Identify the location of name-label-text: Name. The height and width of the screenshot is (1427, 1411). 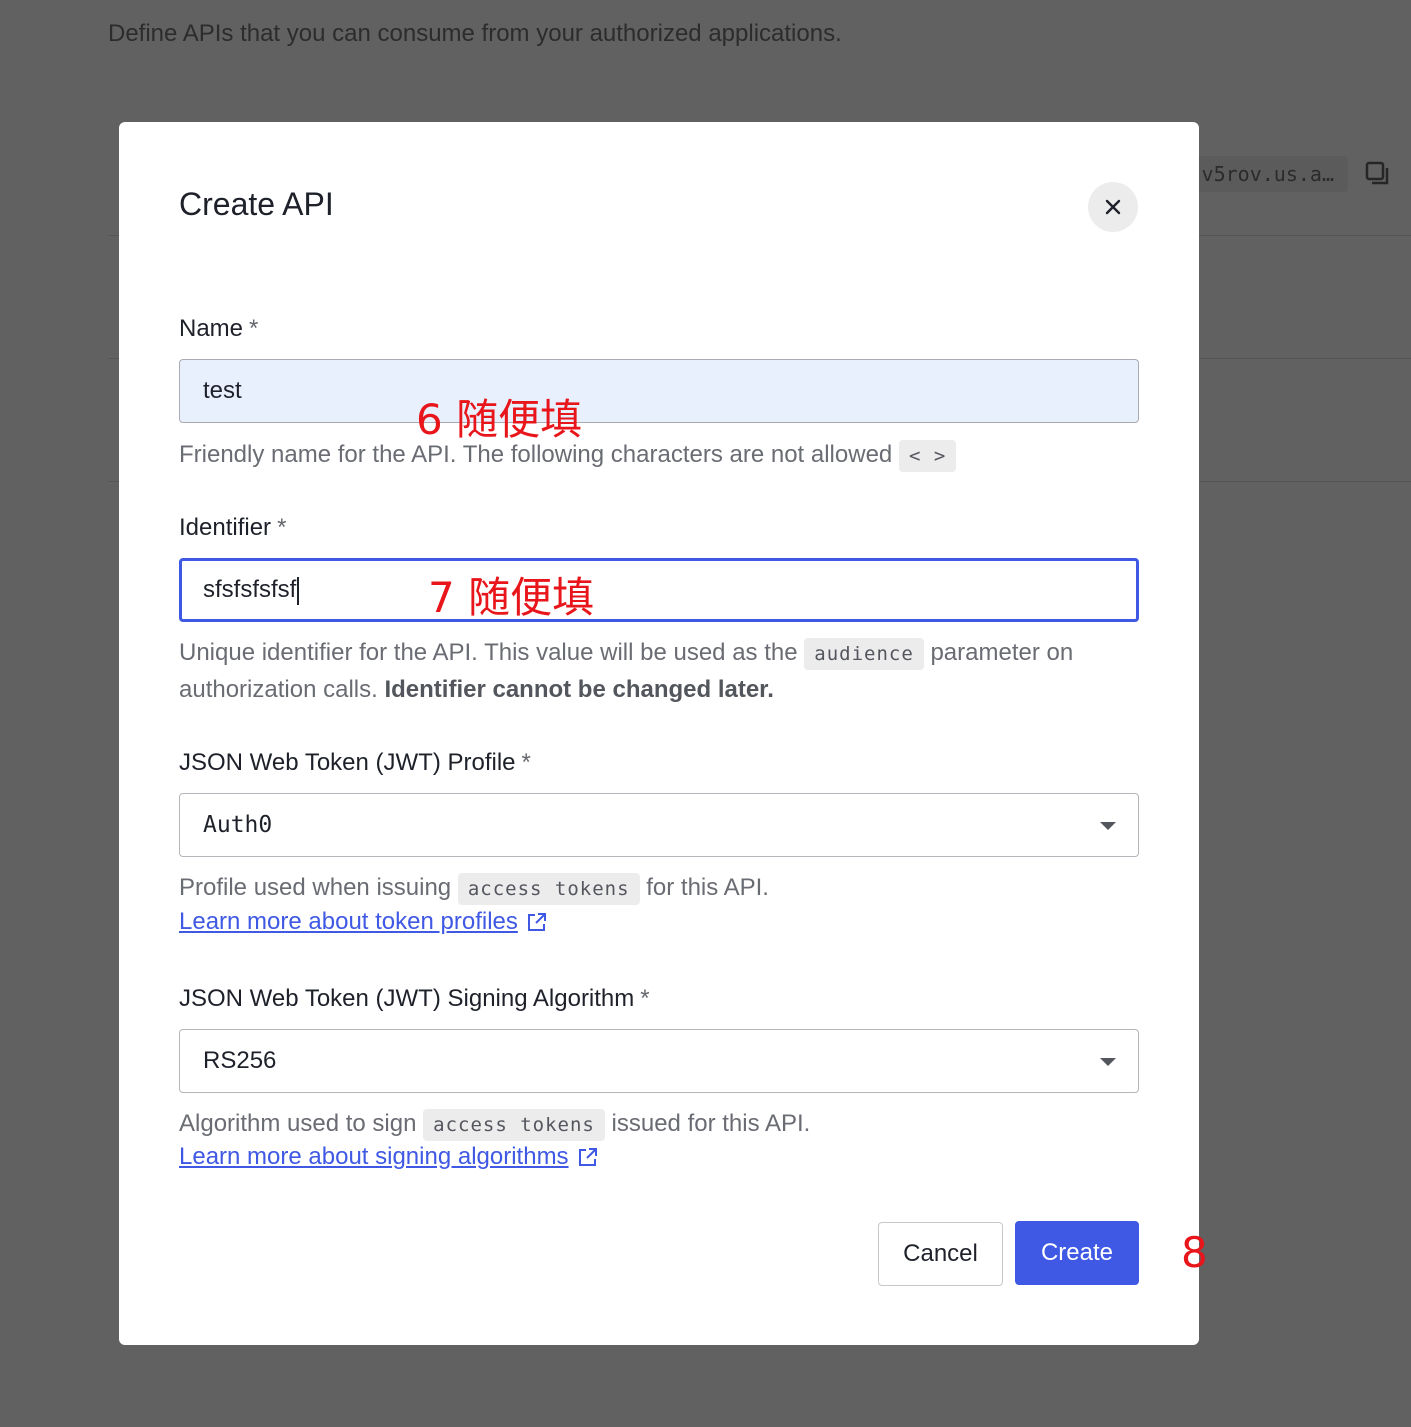
(211, 328).